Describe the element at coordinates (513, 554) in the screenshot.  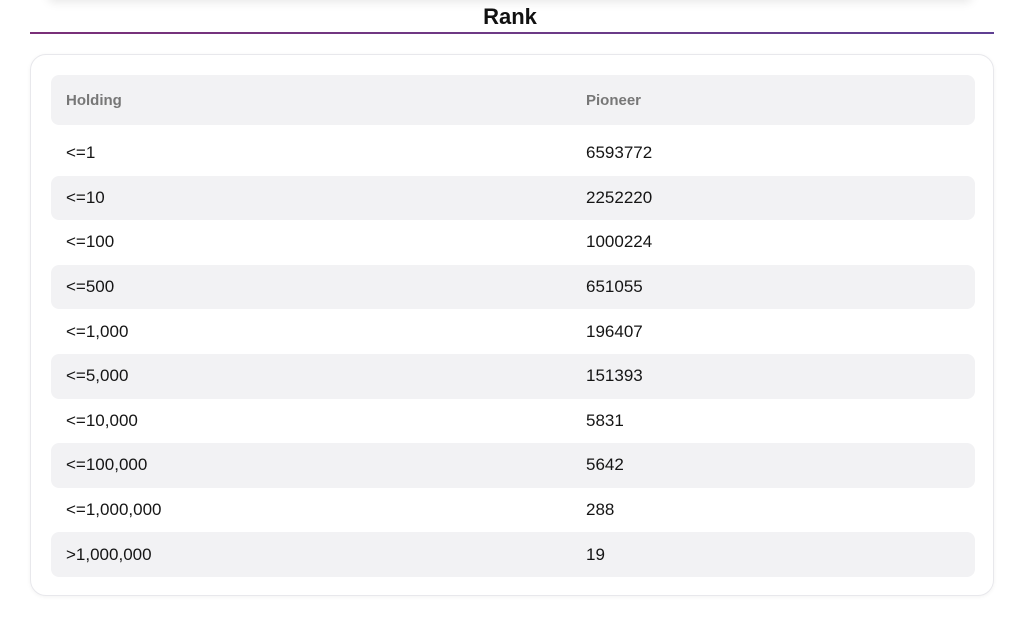
I see `table-row: >1,000,000 19` at that location.